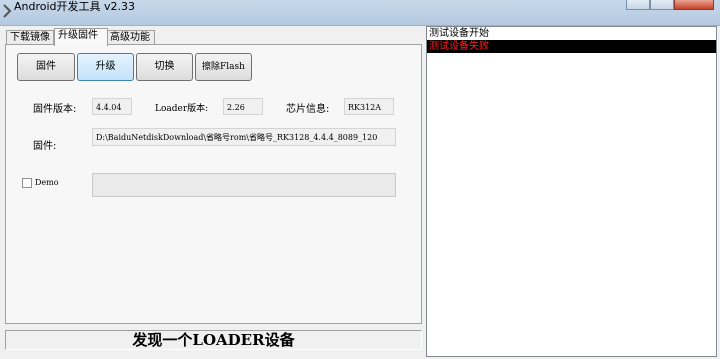  I want to click on window-title: Android开发工具 v2.33, so click(75, 6).